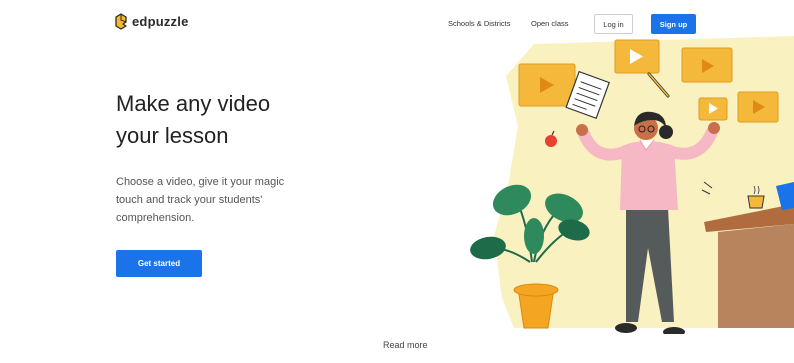 This screenshot has height=363, width=794. I want to click on read-more-link: Read more, so click(405, 345).